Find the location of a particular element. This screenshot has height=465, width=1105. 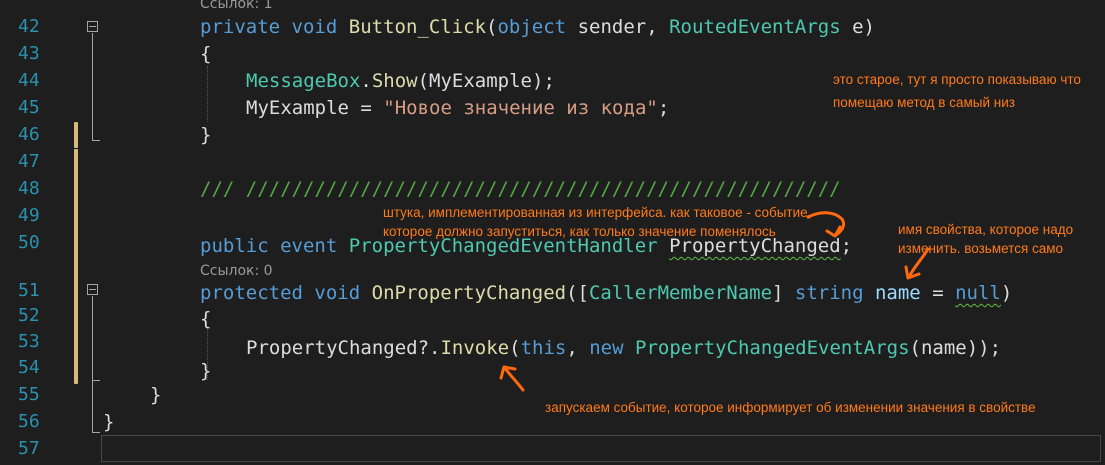

line-number: 45 is located at coordinates (29, 107).